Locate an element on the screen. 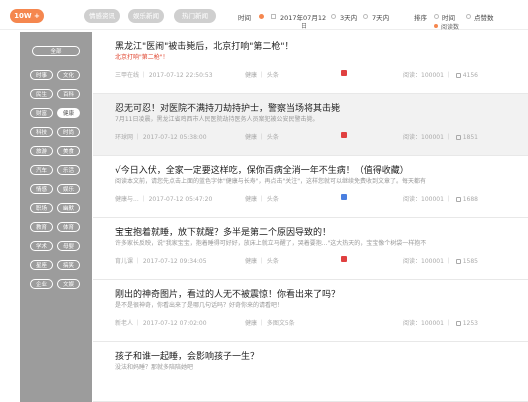  category-button: 文化 is located at coordinates (68, 75).